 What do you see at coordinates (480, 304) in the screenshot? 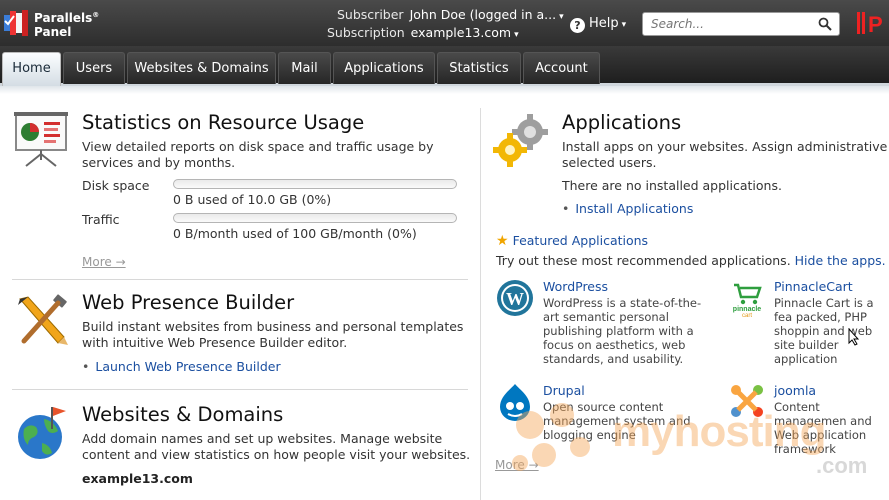
I see `column-divider` at bounding box center [480, 304].